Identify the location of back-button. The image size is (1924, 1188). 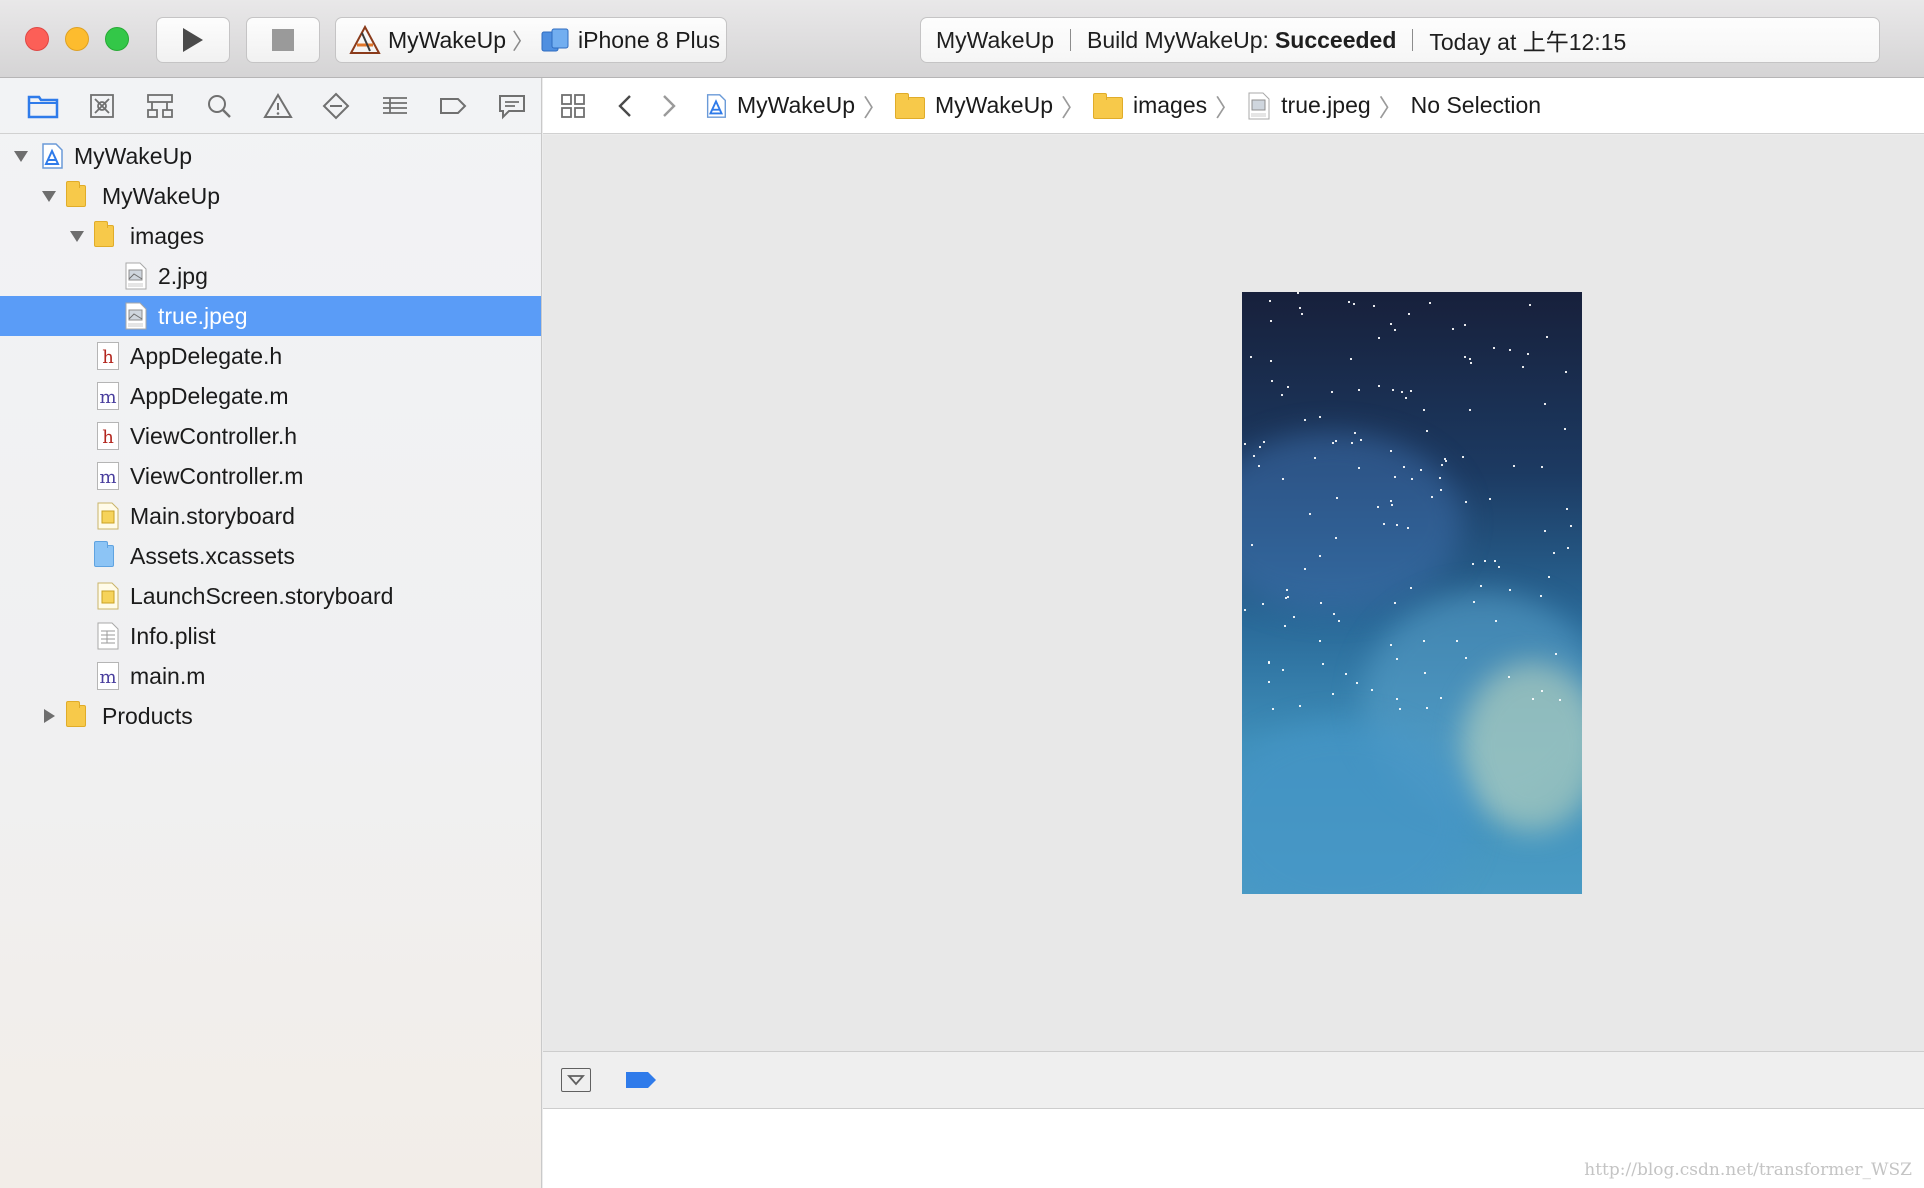
(625, 106).